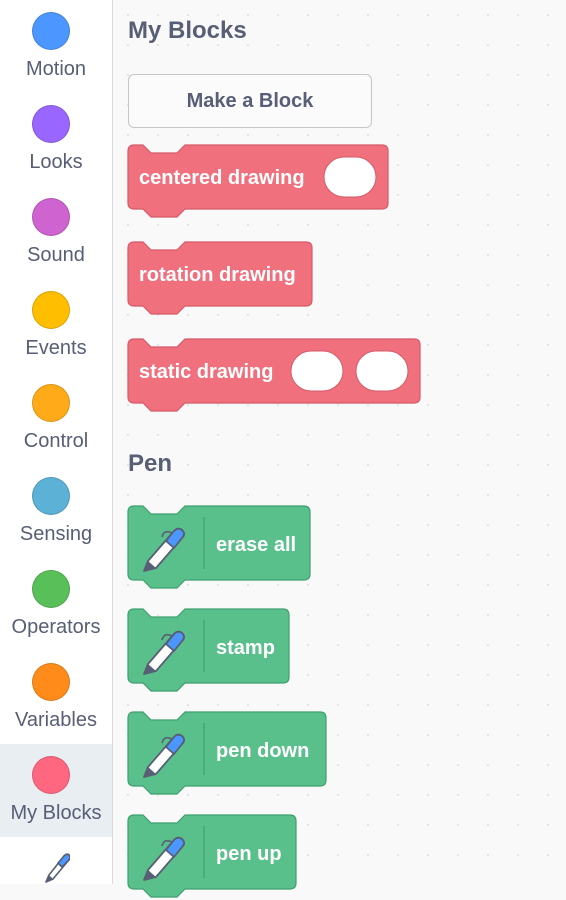  I want to click on block-label: erase all, so click(256, 545).